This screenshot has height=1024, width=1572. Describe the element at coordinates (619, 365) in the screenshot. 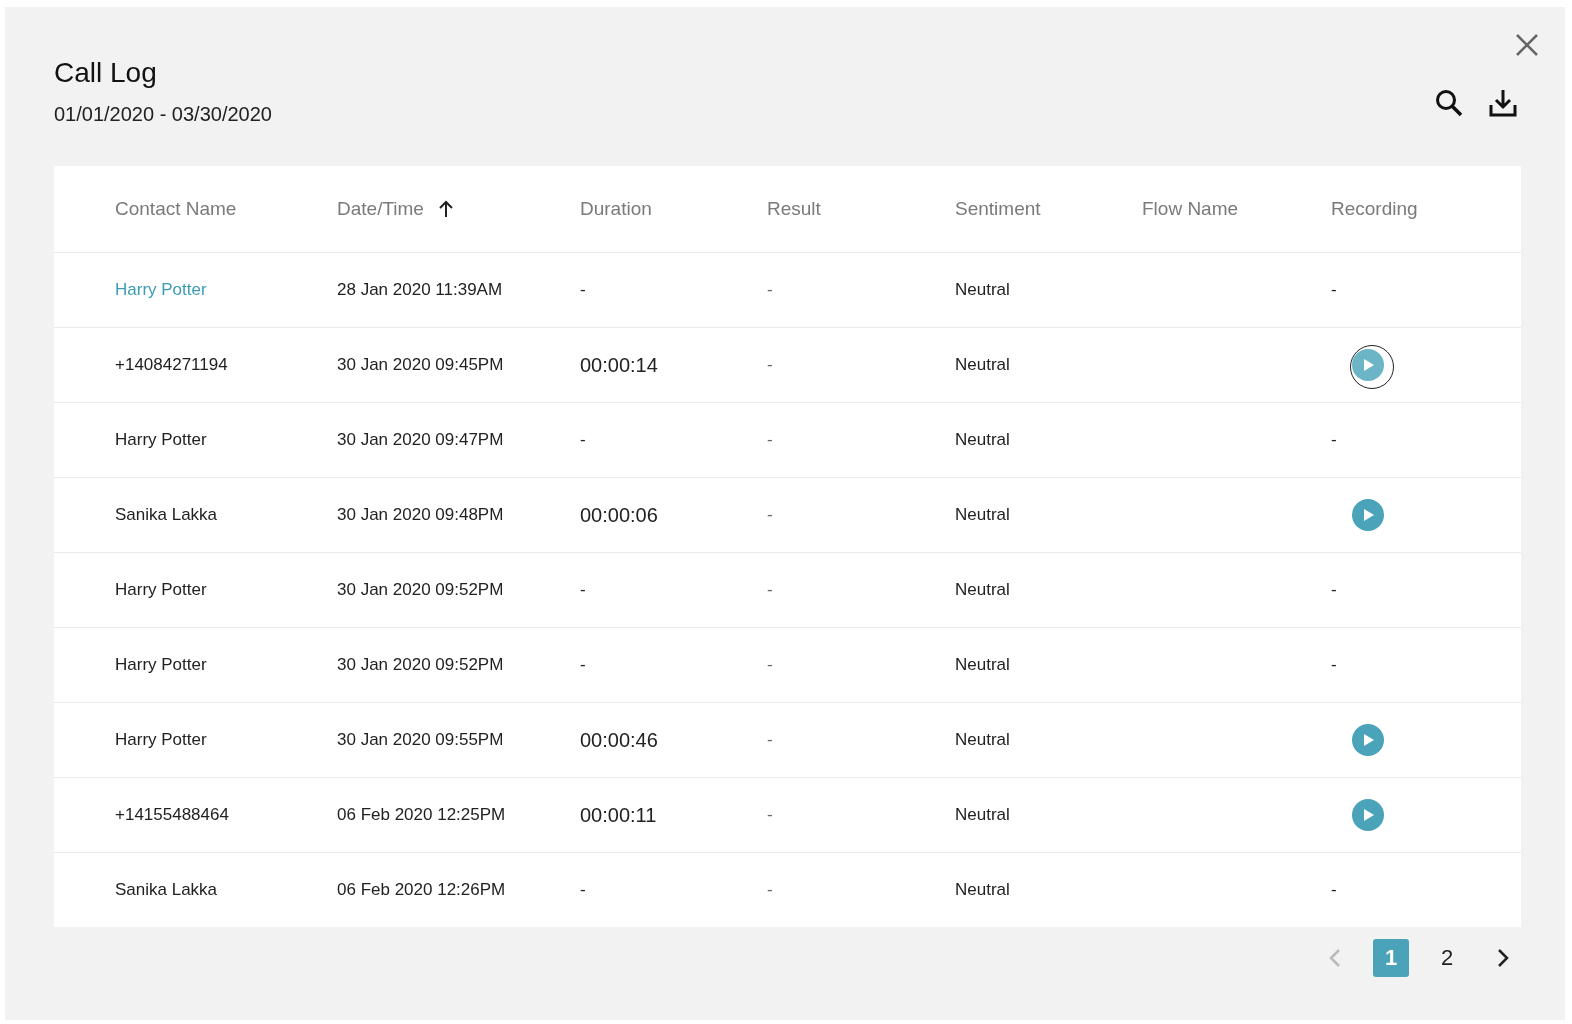

I see `table-cell-text: 00:00:14` at that location.